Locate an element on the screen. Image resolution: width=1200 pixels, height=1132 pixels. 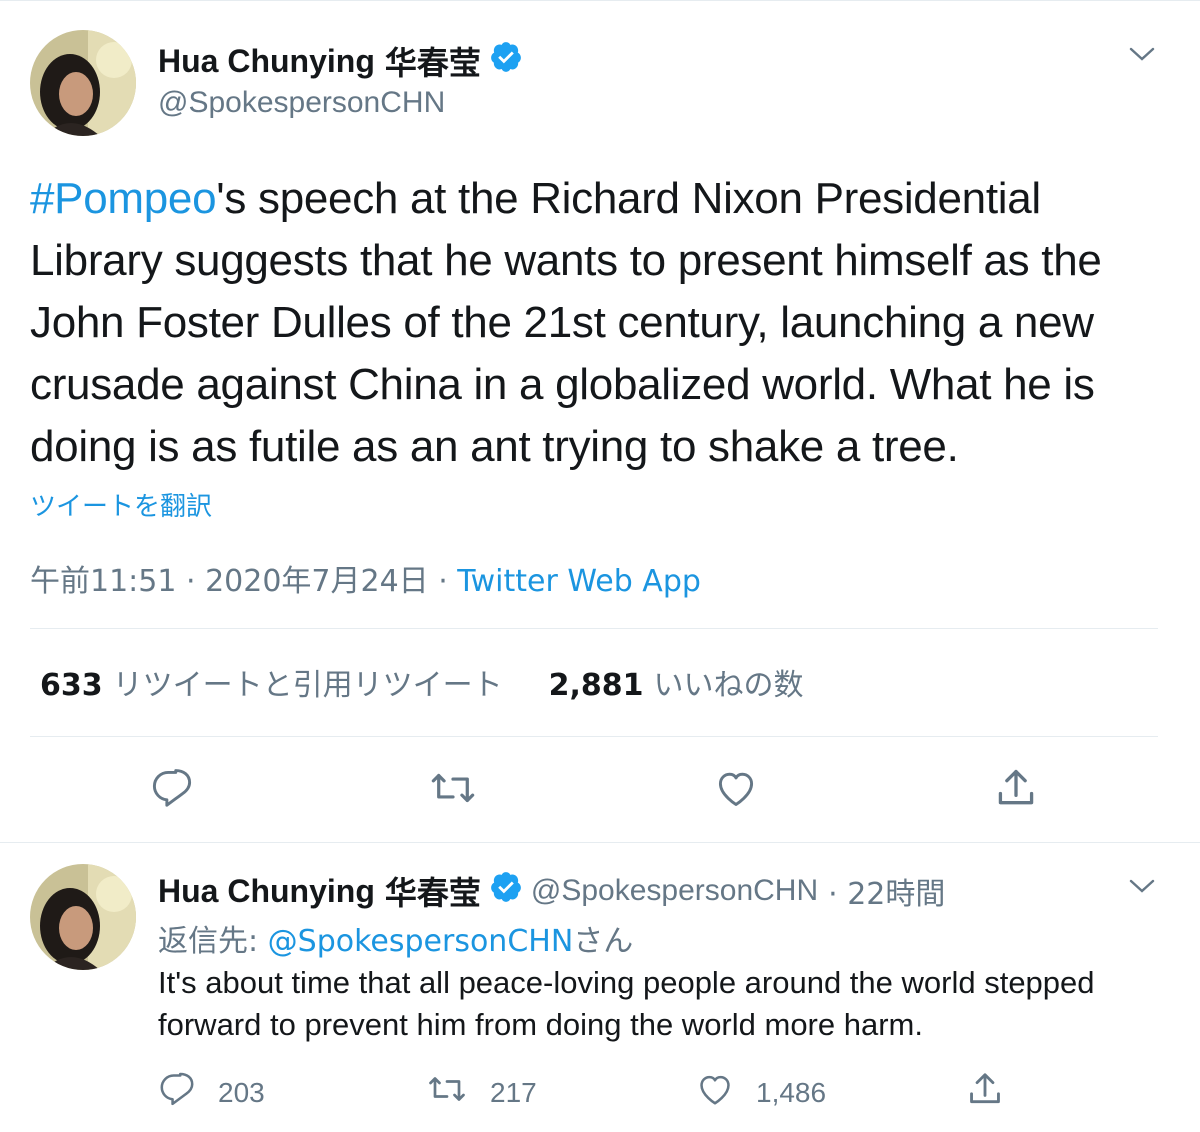
replying-to: 返信先: @SpokespersonCHNさん is located at coordinates (395, 938).